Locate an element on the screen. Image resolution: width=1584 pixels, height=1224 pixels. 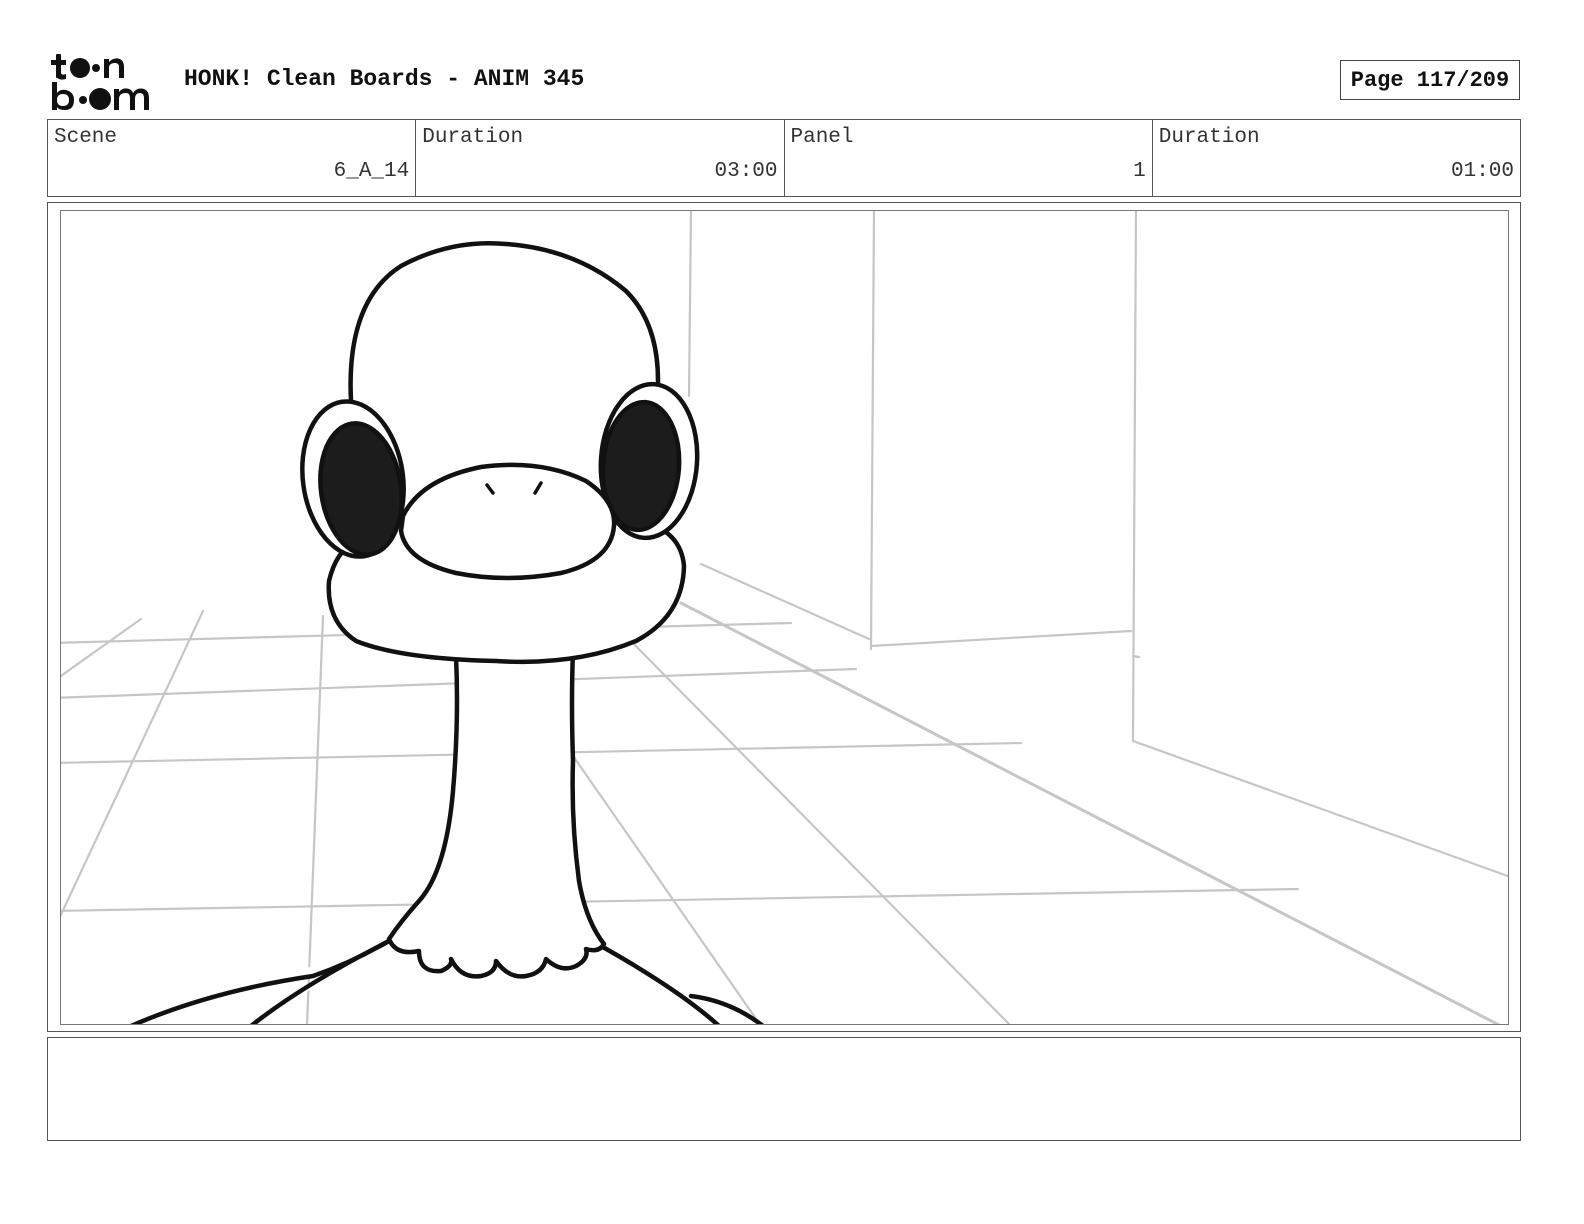
page-number: Page 117/209 is located at coordinates (1430, 80).